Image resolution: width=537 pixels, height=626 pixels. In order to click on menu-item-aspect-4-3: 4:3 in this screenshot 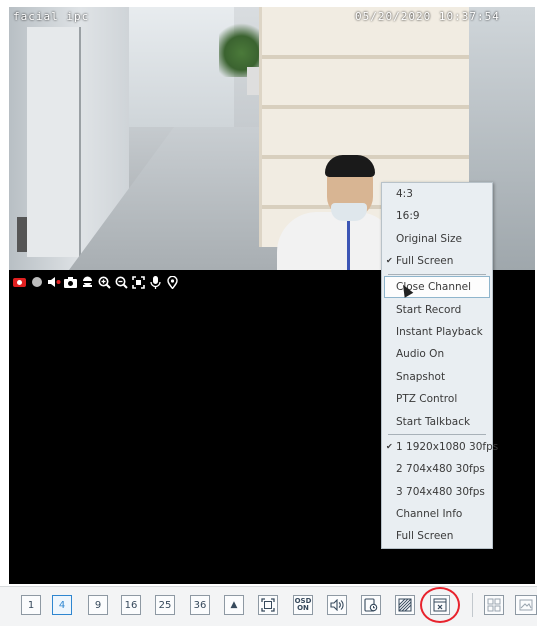, I will do `click(437, 194)`.